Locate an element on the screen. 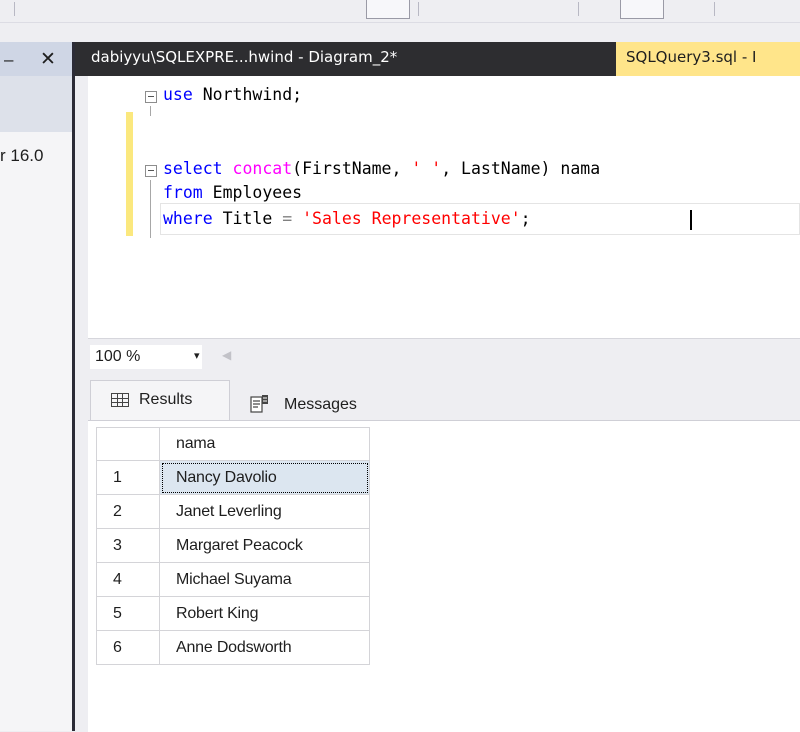 The height and width of the screenshot is (732, 800). code-text: Northwind; is located at coordinates (247, 94).